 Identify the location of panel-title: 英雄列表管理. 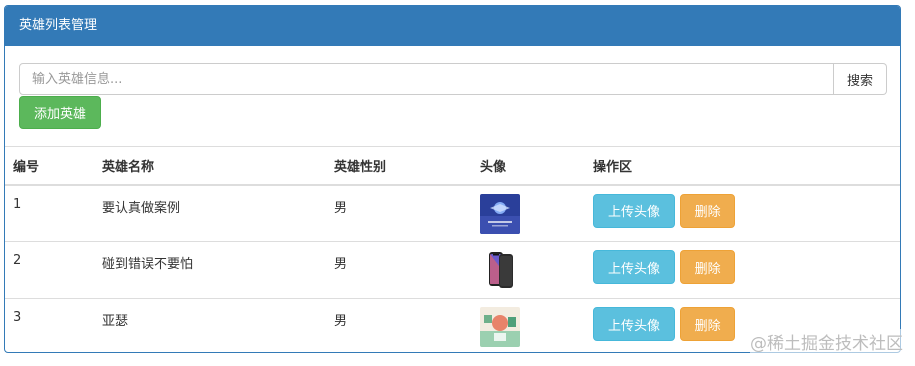
(452, 26).